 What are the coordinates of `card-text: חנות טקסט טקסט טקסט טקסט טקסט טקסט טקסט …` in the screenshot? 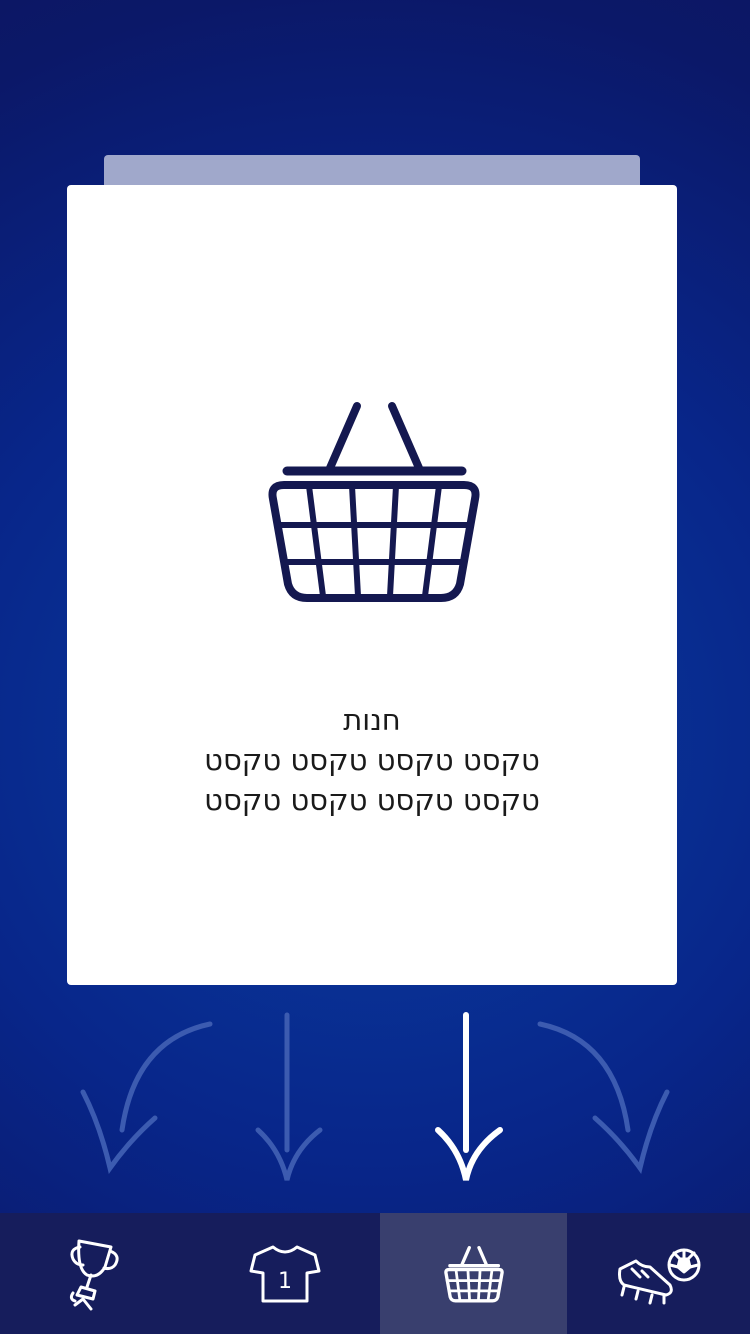 It's located at (372, 760).